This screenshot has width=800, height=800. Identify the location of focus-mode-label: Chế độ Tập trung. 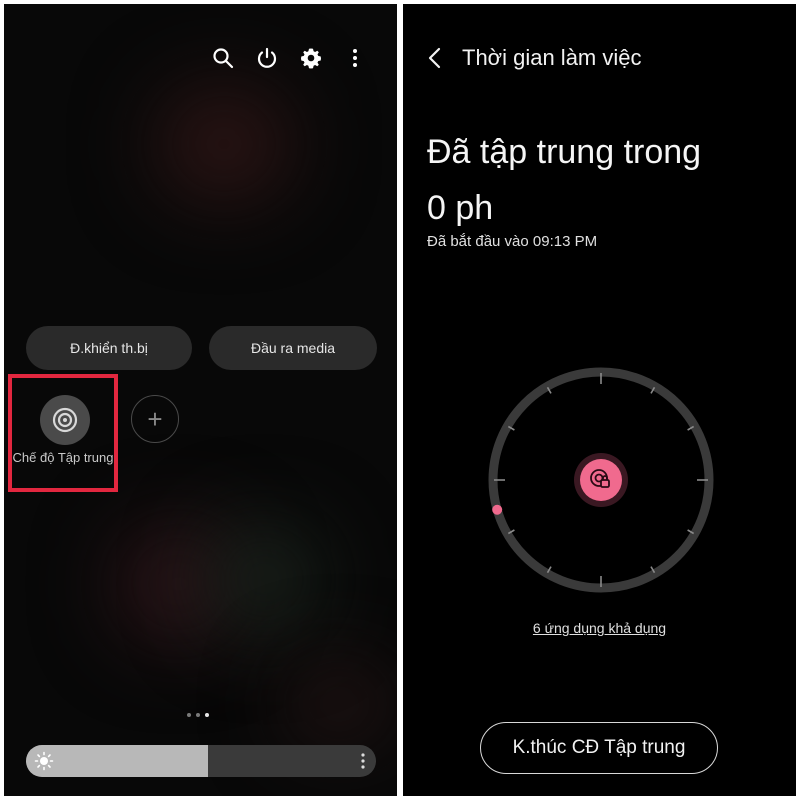
(63, 457).